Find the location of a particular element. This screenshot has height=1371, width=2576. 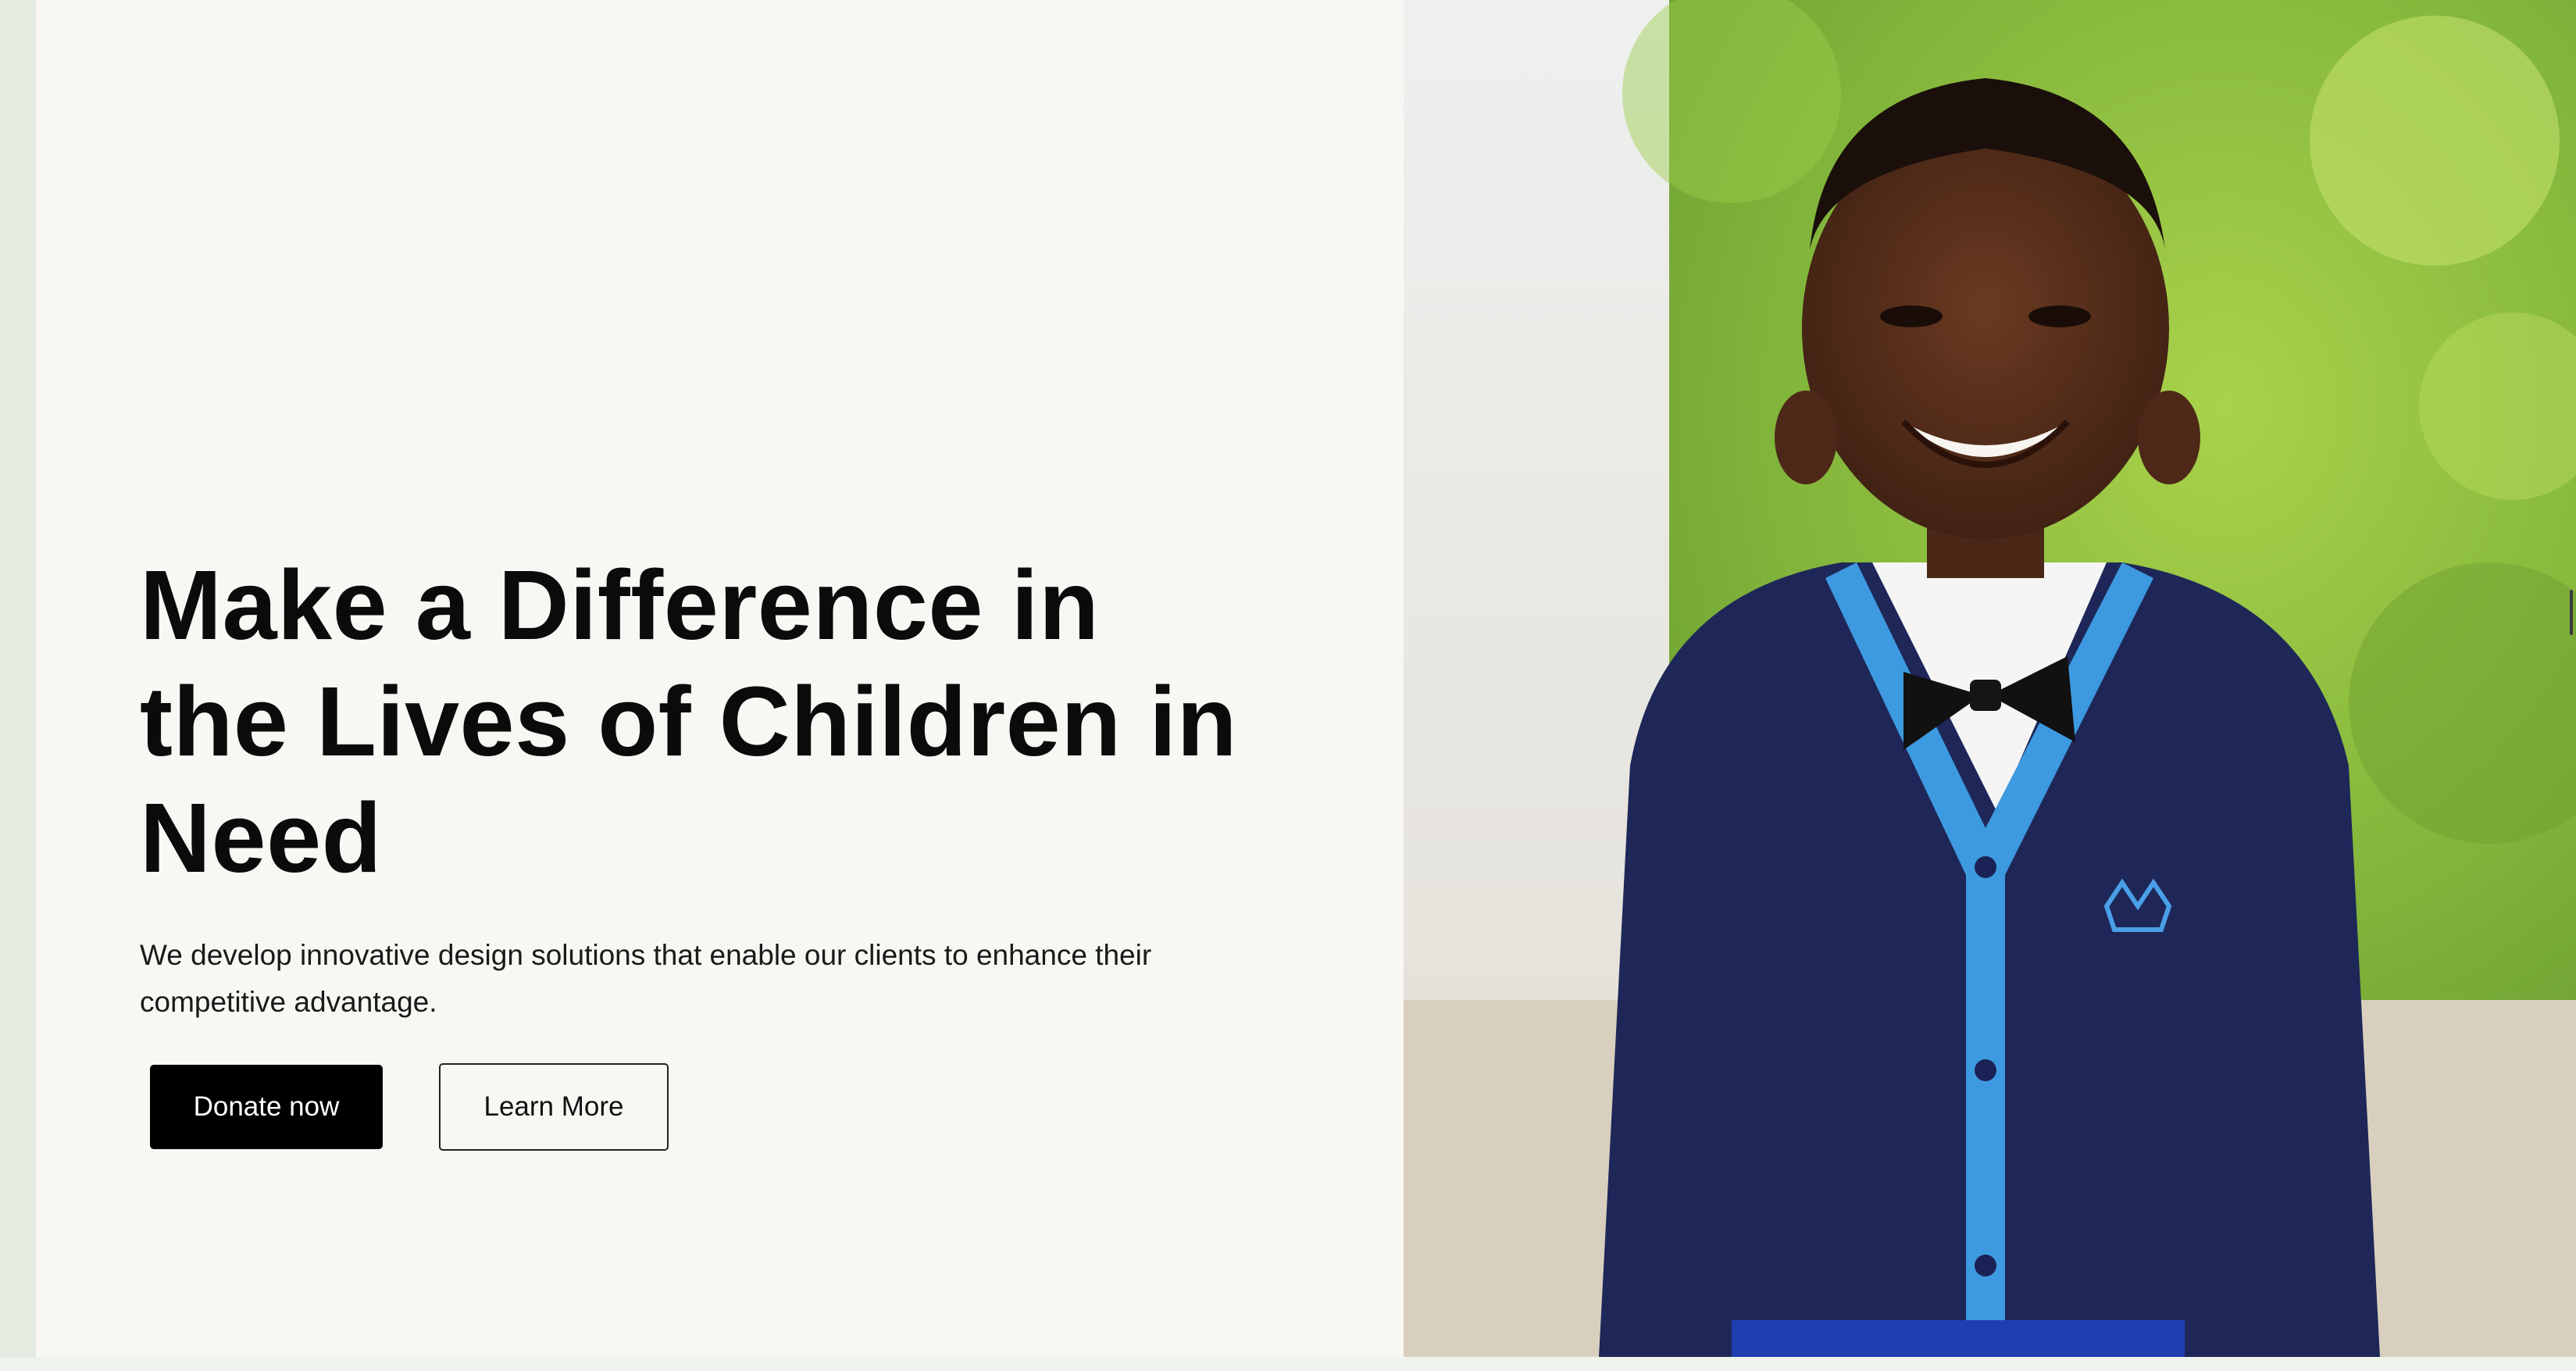

donate-now-button: Donate now is located at coordinates (266, 1107).